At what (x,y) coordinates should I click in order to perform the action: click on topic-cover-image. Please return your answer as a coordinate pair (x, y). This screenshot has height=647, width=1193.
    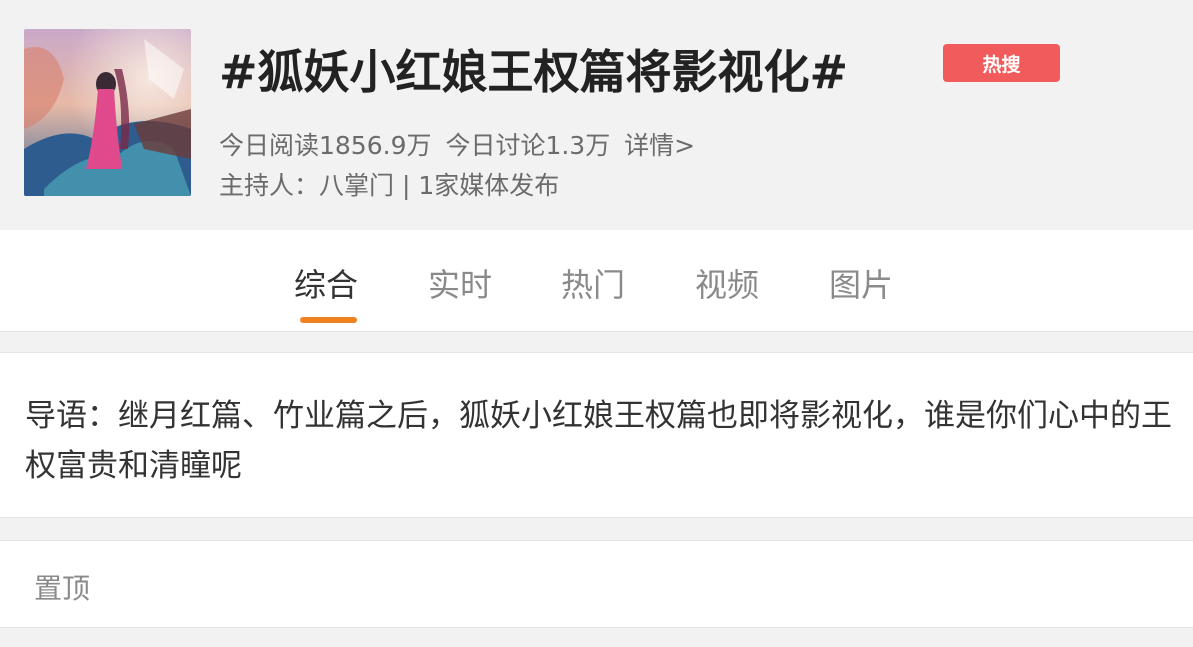
    Looking at the image, I should click on (107, 112).